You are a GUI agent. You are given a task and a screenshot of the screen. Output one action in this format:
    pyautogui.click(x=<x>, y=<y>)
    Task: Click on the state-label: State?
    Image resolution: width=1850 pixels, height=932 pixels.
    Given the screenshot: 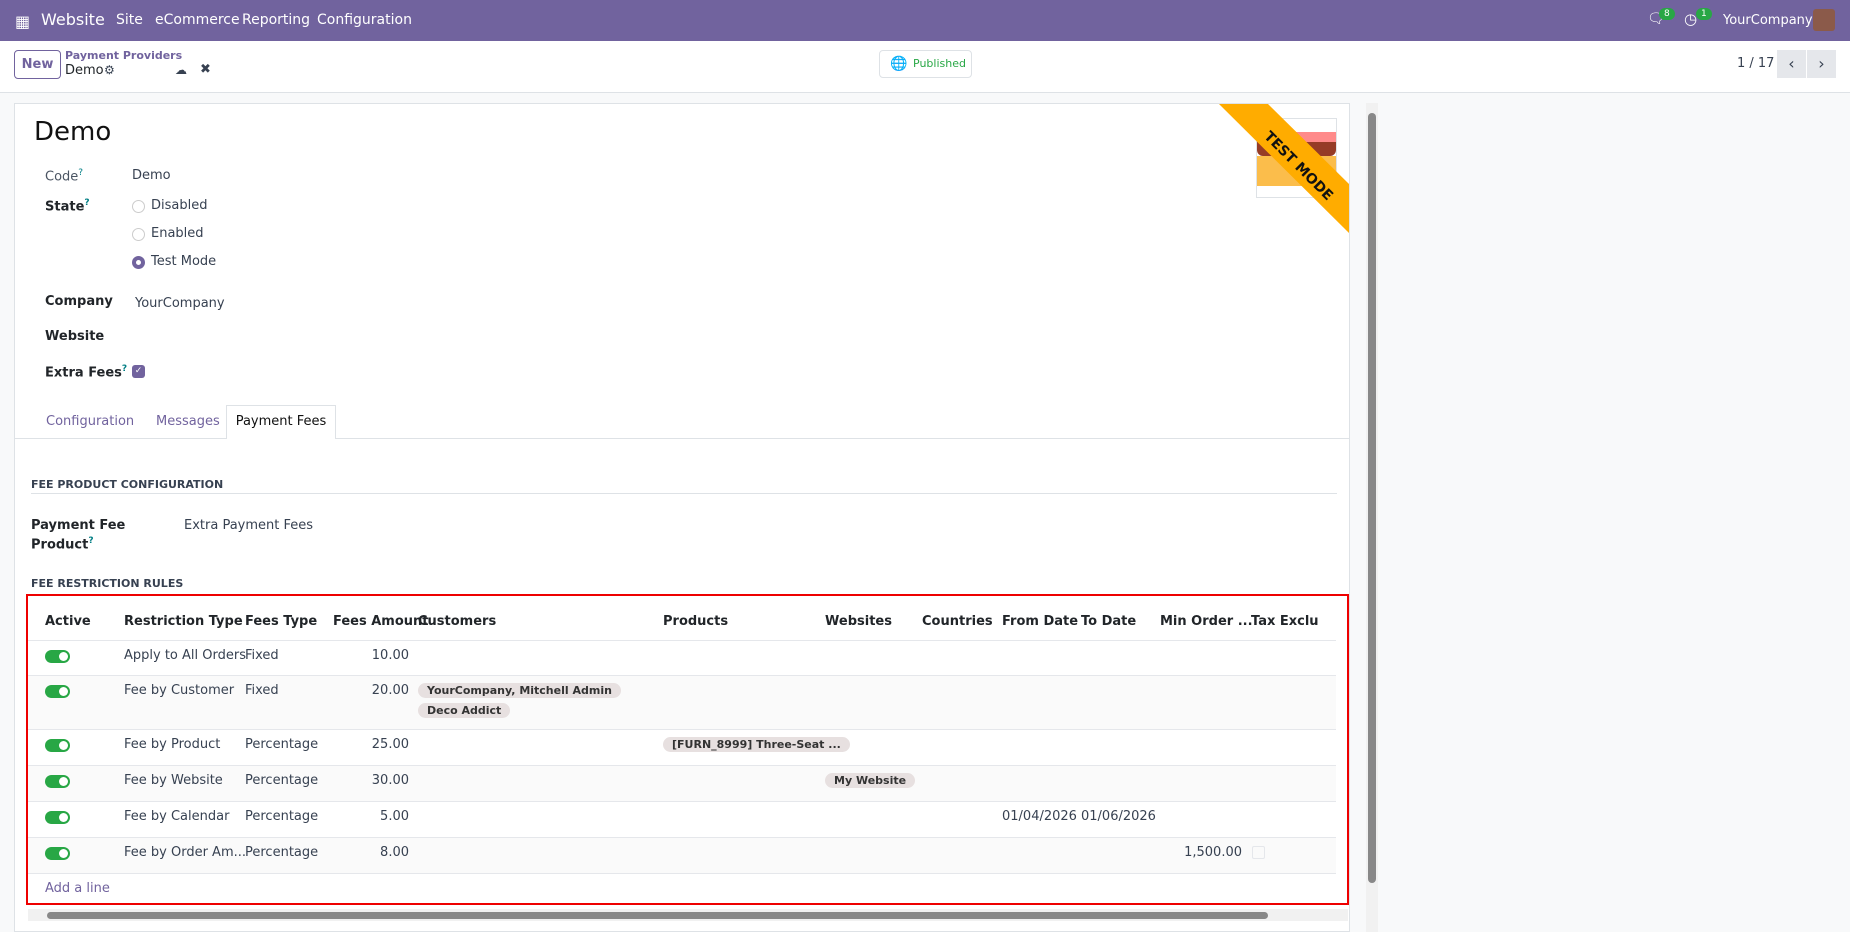 What is the action you would take?
    pyautogui.click(x=67, y=206)
    